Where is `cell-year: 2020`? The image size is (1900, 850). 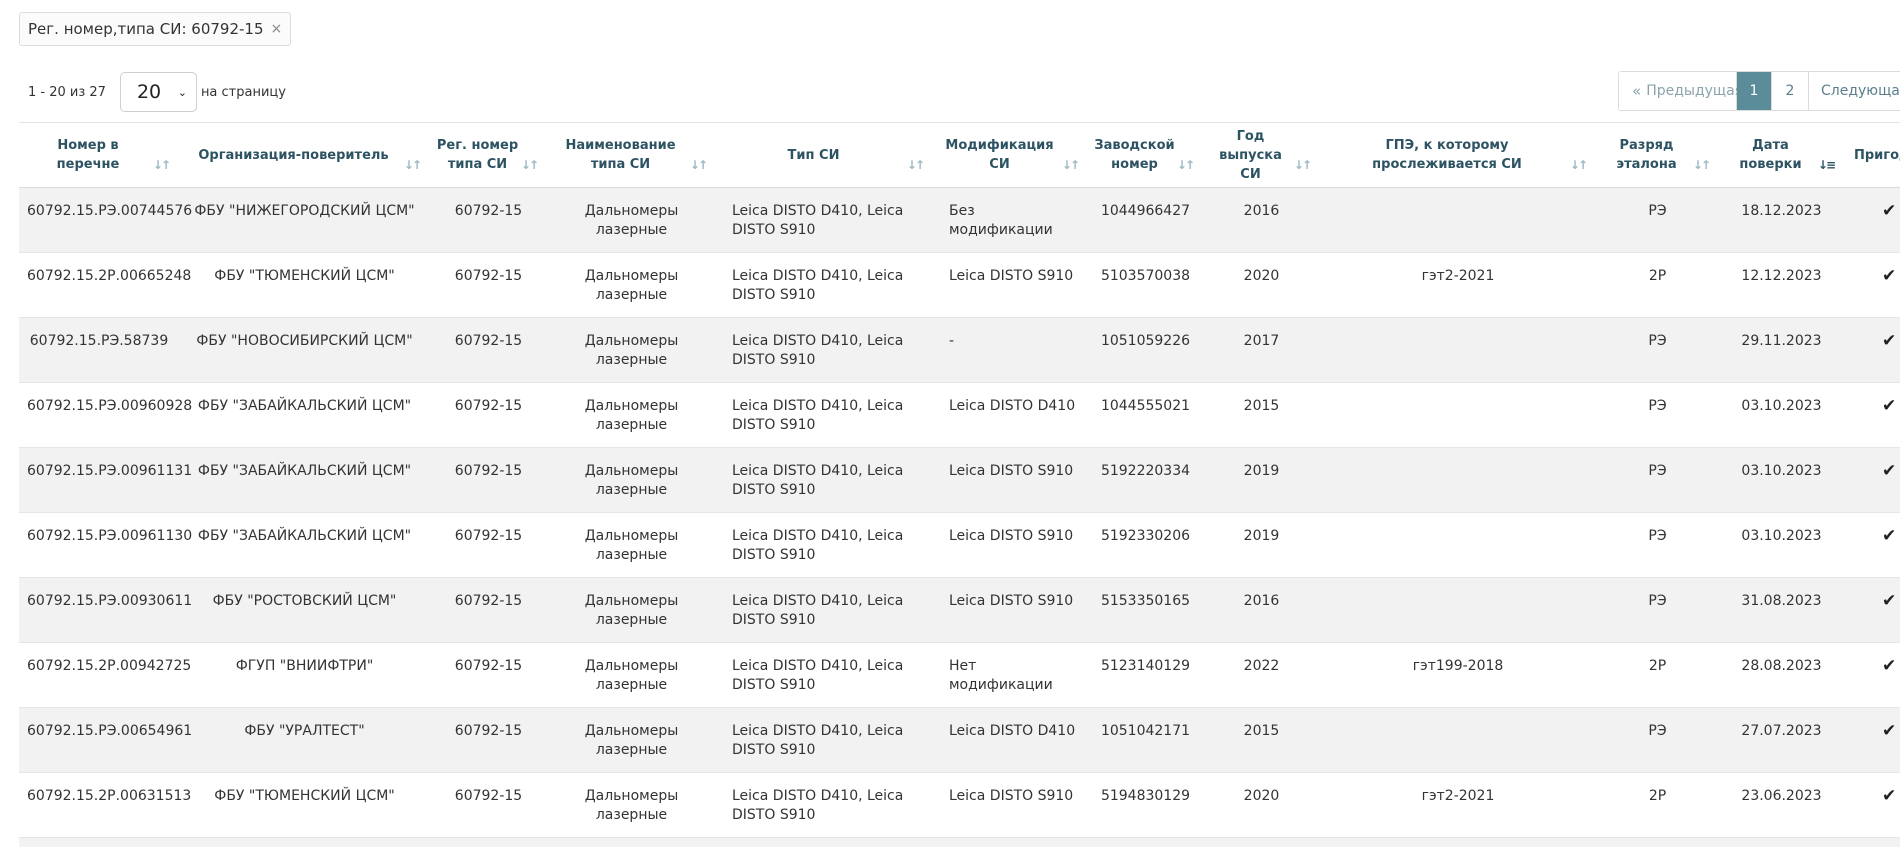
cell-year: 2020 is located at coordinates (1261, 805).